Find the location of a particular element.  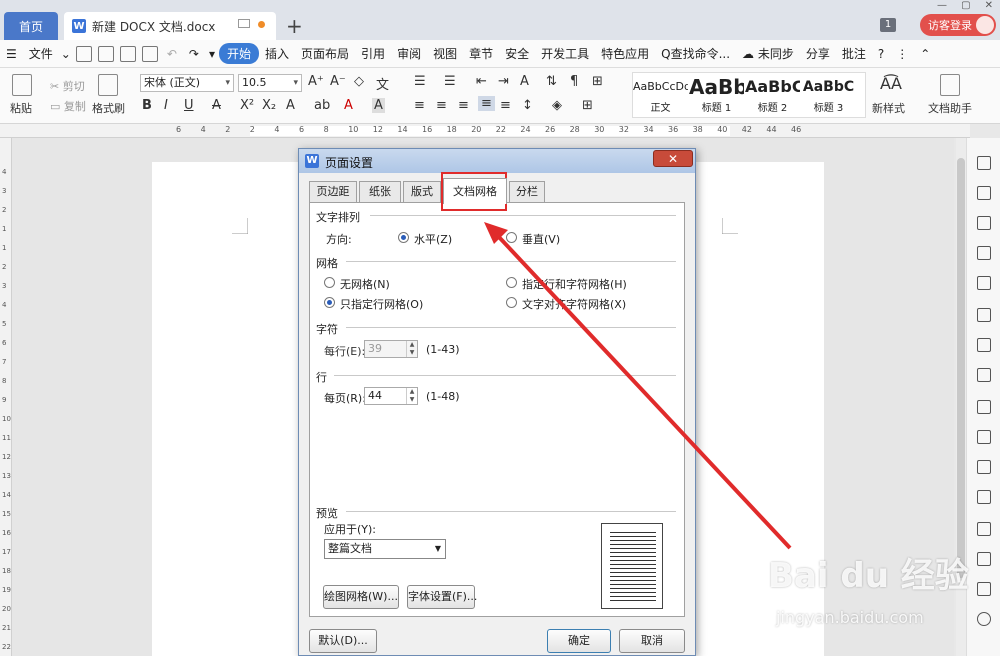

line-grid-only-label: 只指定行网格(O) is located at coordinates (381, 304).